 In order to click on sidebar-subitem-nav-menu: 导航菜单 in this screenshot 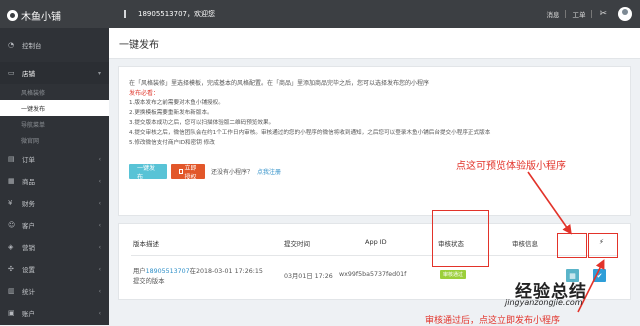, I will do `click(54, 124)`.